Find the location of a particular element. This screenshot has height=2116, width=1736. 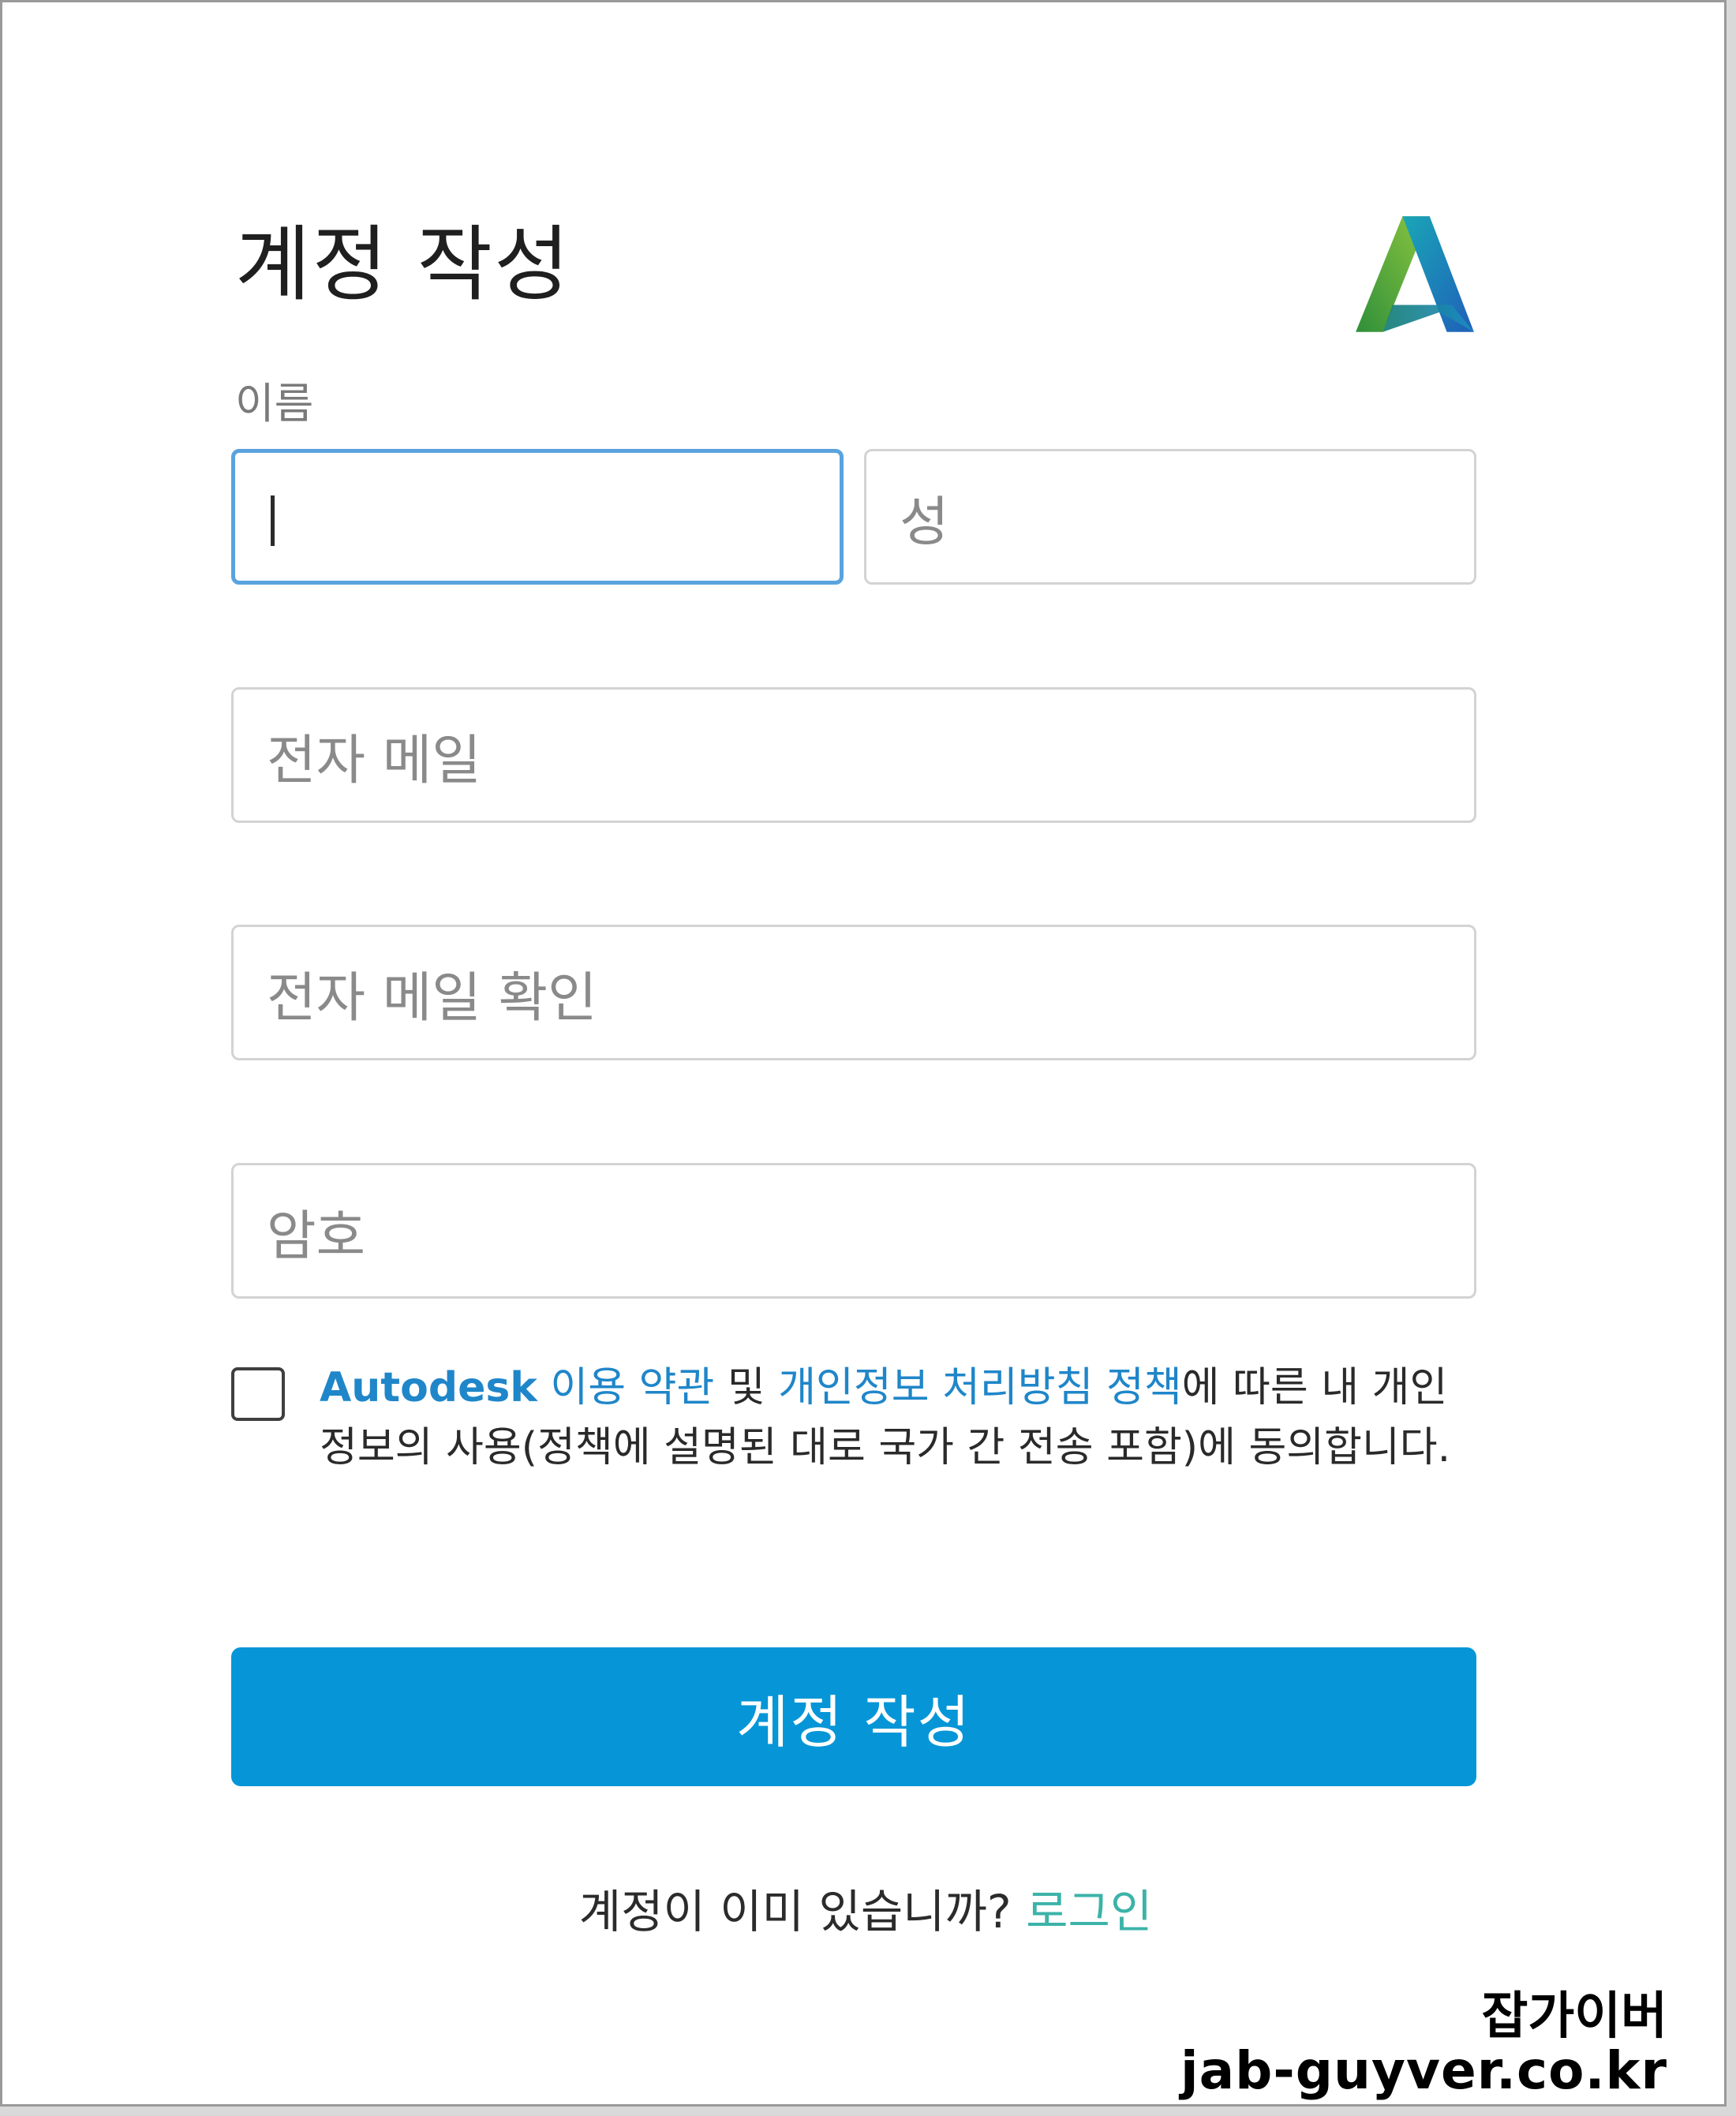

terms-link: 이용 약관 is located at coordinates (625, 1387).